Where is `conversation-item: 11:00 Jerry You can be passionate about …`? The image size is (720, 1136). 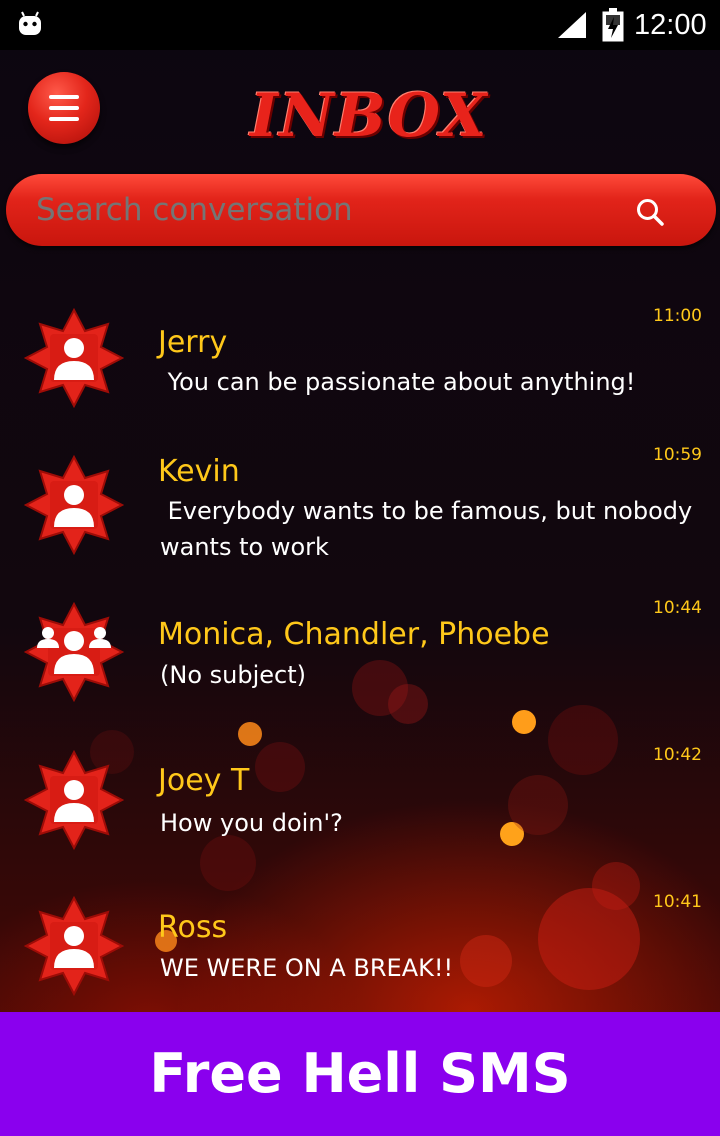 conversation-item: 11:00 Jerry You can be passionate about … is located at coordinates (360, 362).